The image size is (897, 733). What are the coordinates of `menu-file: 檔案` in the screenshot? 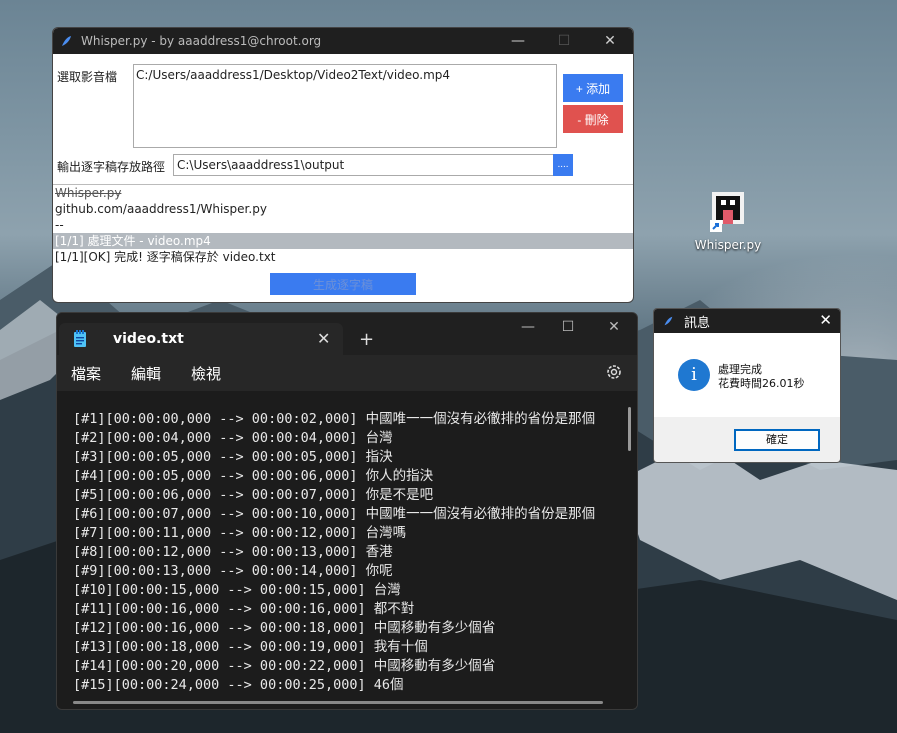 It's located at (86, 373).